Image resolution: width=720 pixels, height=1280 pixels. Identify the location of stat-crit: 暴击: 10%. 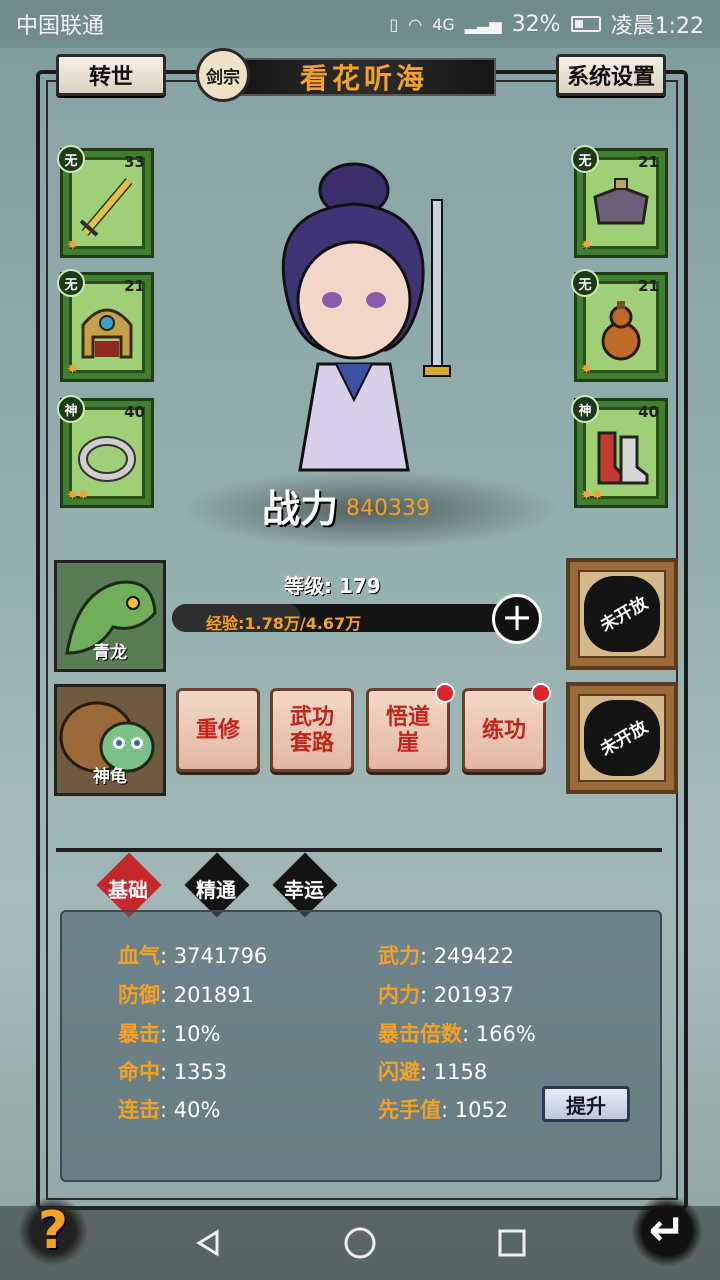
(169, 1033).